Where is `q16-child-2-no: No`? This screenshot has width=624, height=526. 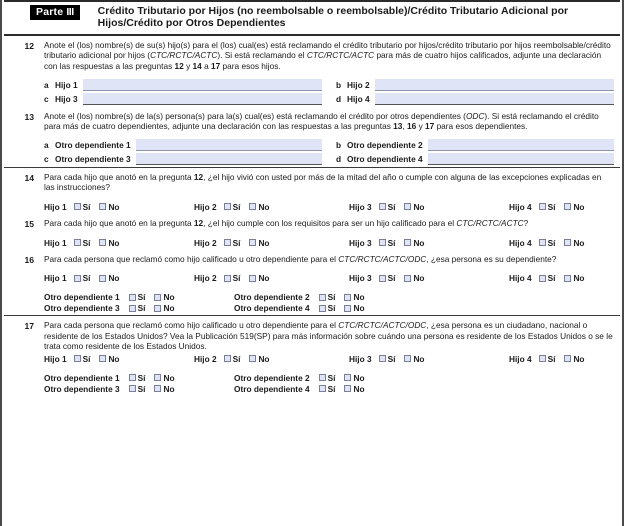
q16-child-2-no: No is located at coordinates (259, 278).